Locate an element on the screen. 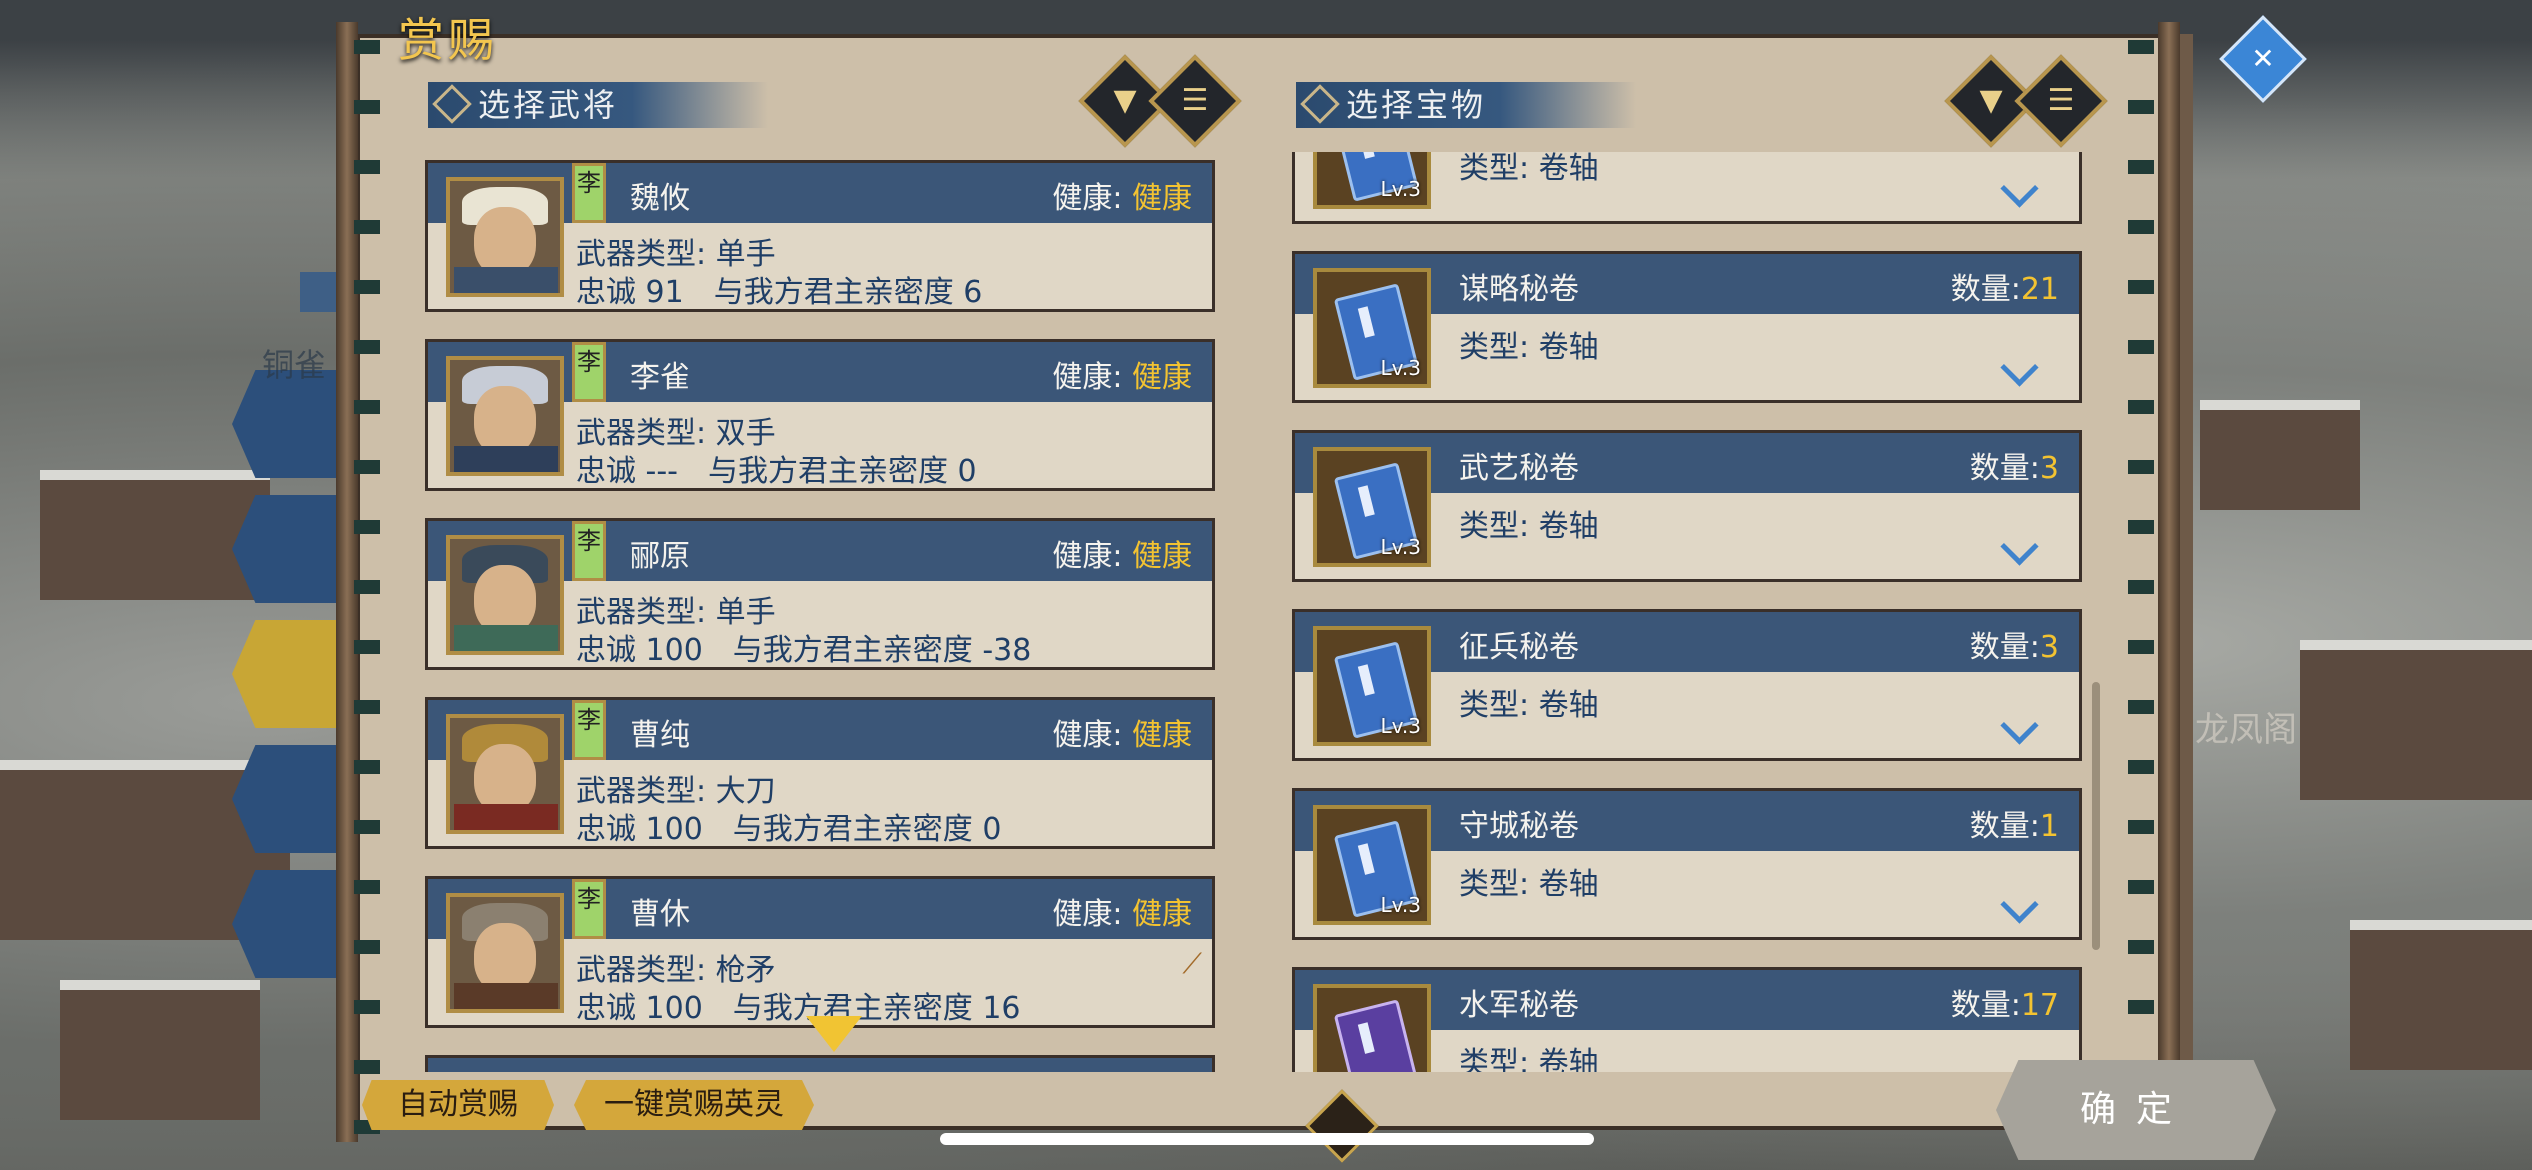  scroll-book-icon is located at coordinates (1372, 1028).